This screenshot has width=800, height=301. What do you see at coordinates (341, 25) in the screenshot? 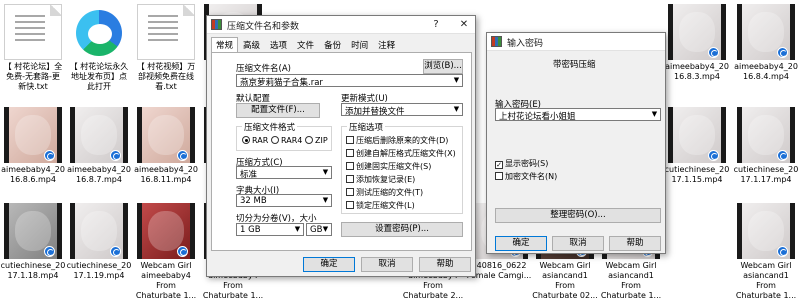
I see `dialog-titlebar: 压缩文件名和参数 ? ✕` at bounding box center [341, 25].